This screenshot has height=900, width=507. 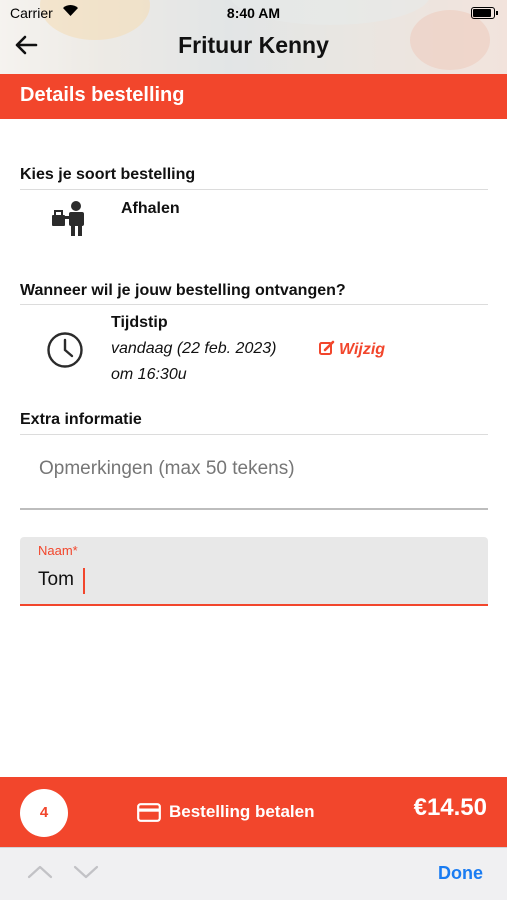 What do you see at coordinates (450, 807) in the screenshot?
I see `order-total: €14.50` at bounding box center [450, 807].